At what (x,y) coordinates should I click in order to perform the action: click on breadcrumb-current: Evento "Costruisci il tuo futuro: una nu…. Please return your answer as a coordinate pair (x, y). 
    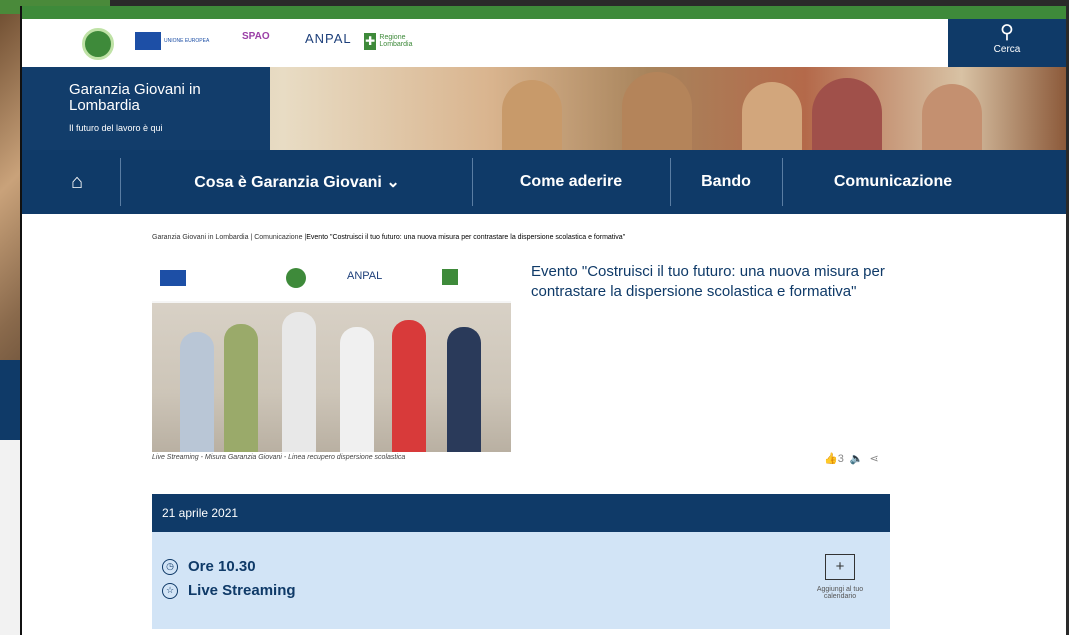
    Looking at the image, I should click on (466, 237).